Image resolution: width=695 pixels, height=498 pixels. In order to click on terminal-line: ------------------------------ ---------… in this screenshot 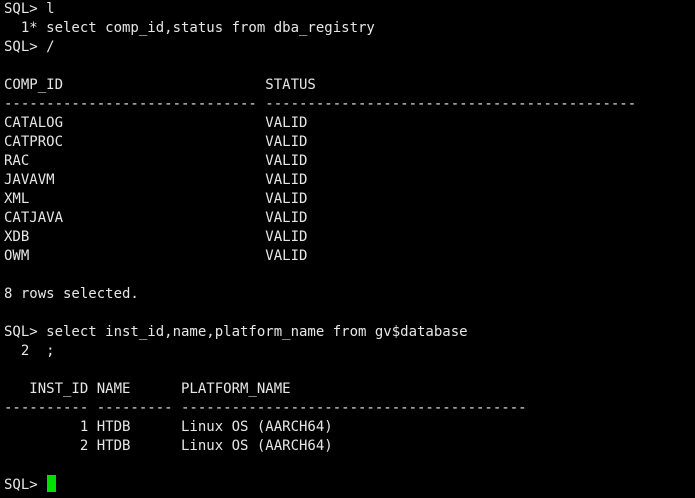, I will do `click(320, 104)`.